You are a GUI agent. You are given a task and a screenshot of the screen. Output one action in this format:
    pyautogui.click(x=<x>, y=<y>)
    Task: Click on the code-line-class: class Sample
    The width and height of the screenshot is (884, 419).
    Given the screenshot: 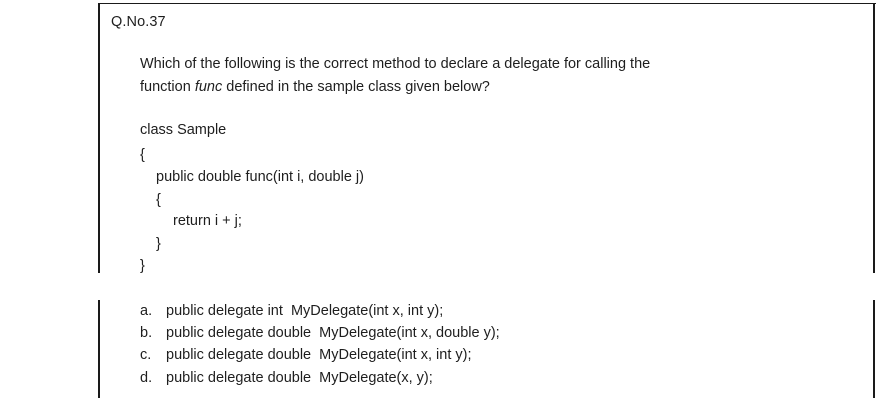 What is the action you would take?
    pyautogui.click(x=183, y=130)
    